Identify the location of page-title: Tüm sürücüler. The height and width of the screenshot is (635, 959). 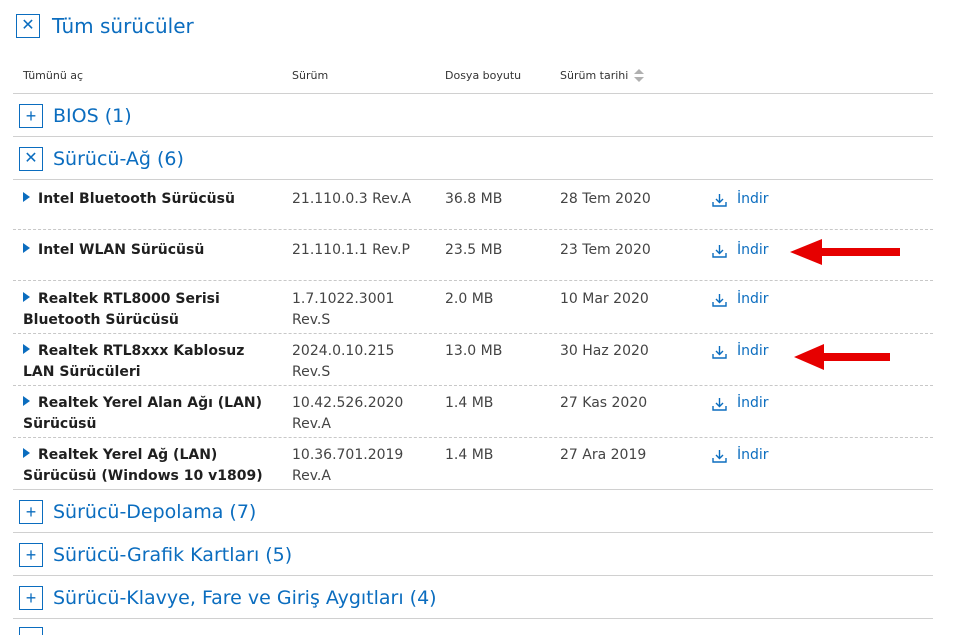
(123, 26).